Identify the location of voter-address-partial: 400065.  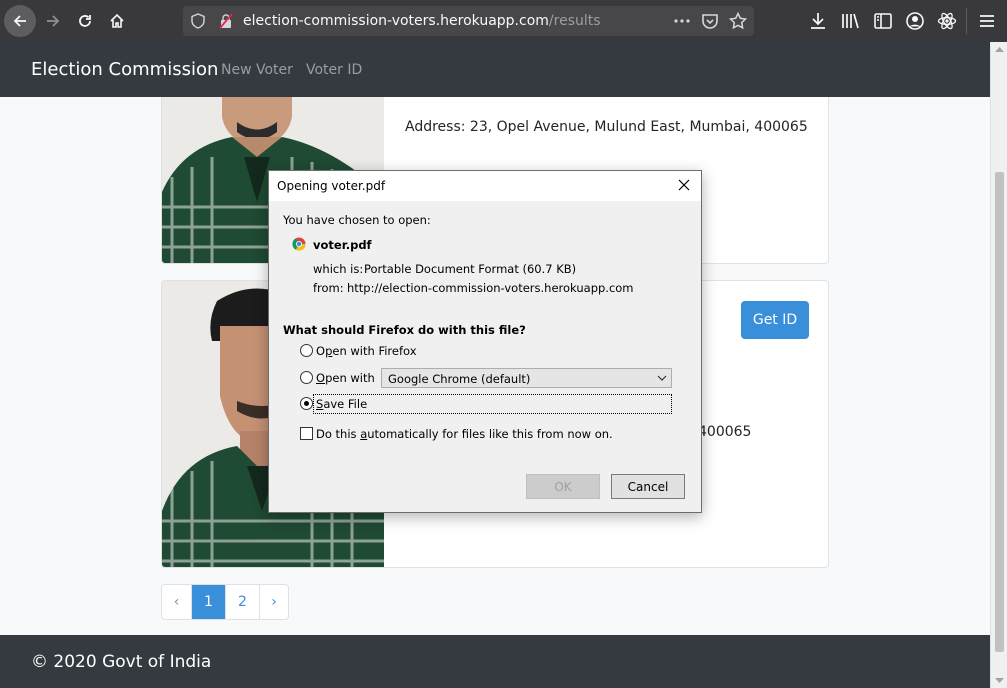
(725, 432).